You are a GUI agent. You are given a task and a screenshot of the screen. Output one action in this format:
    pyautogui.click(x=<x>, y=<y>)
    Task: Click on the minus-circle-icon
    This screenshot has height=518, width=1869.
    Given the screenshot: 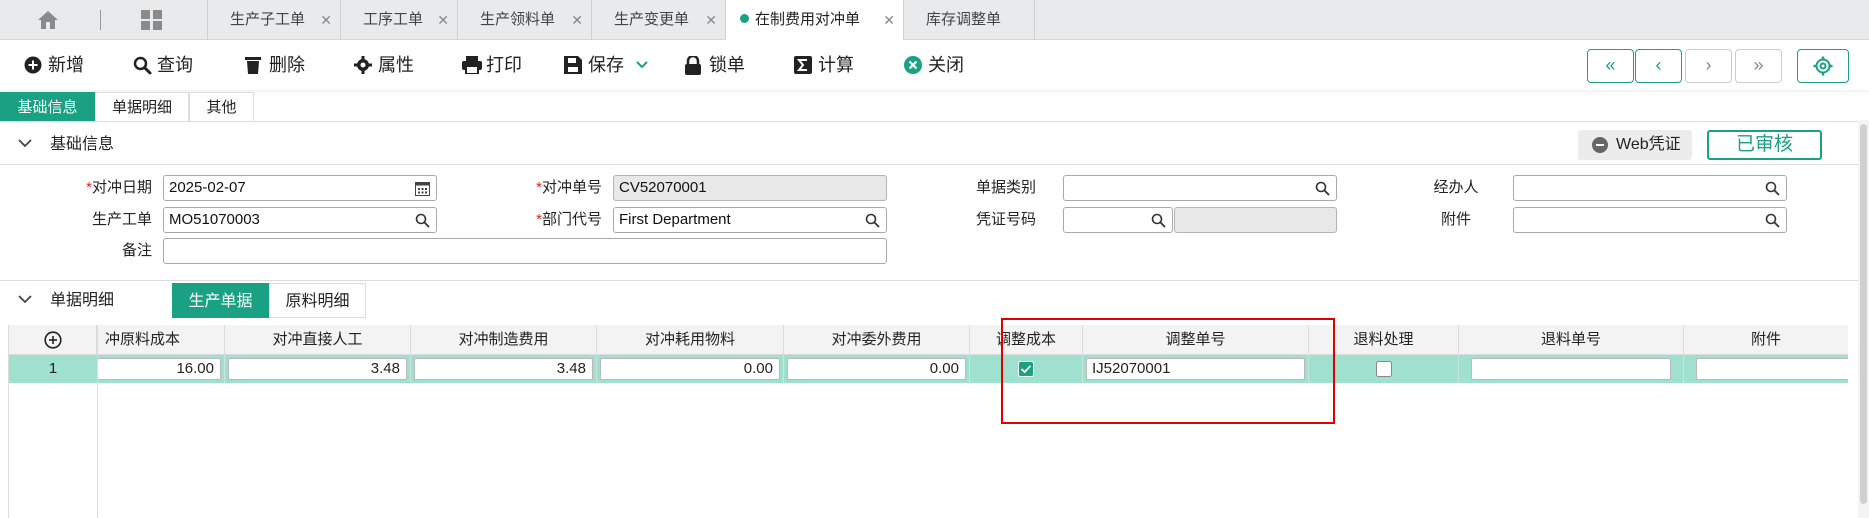 What is the action you would take?
    pyautogui.click(x=1600, y=145)
    